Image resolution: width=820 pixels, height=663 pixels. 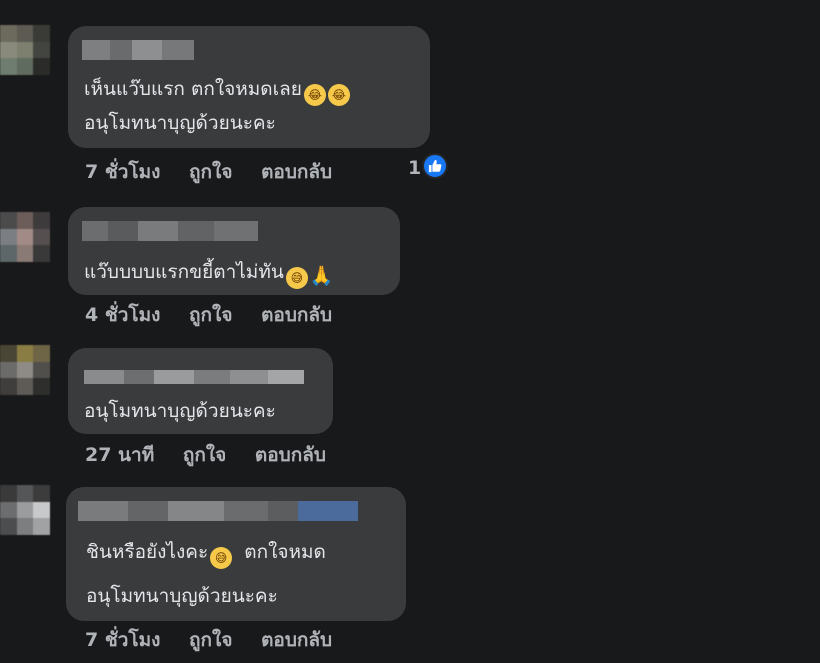 I want to click on comment-text: ชินหรือยังไงคะ, so click(x=147, y=552).